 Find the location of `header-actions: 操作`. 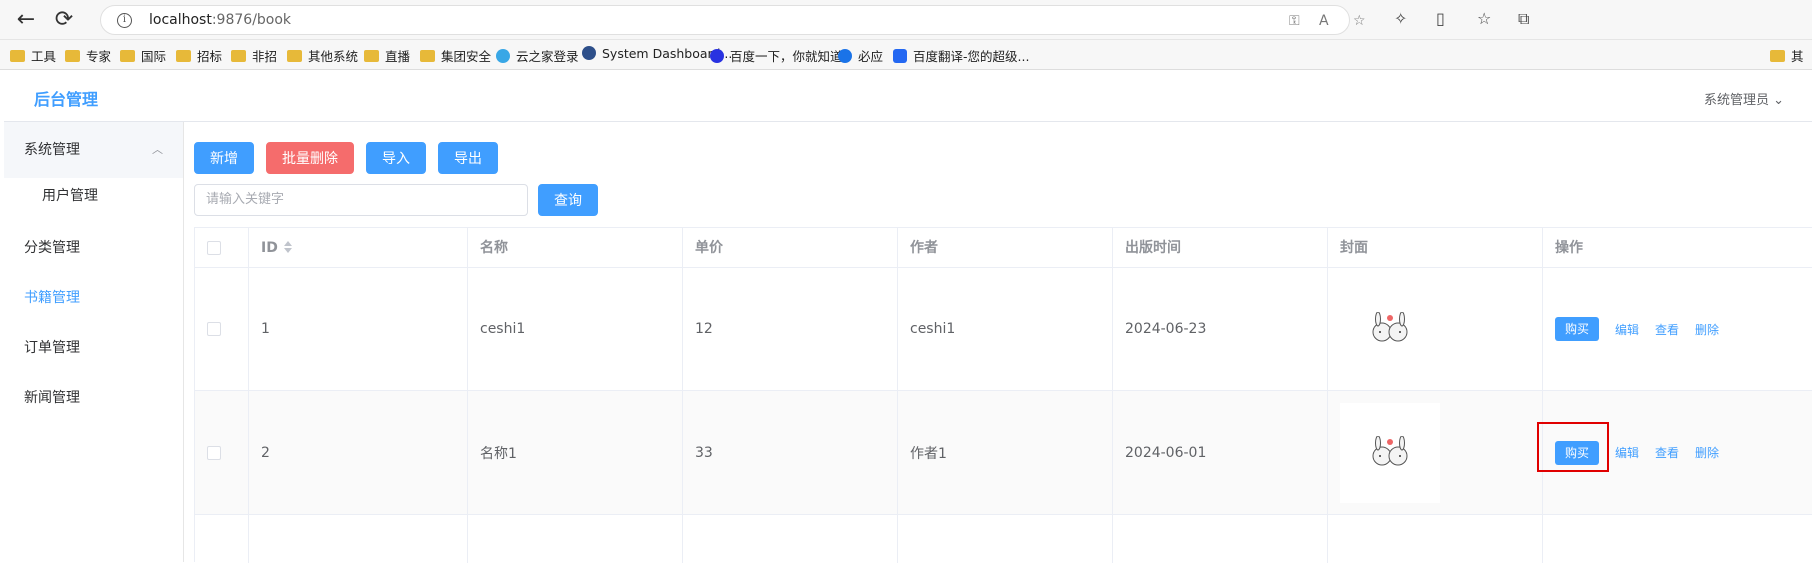

header-actions: 操作 is located at coordinates (1677, 248).